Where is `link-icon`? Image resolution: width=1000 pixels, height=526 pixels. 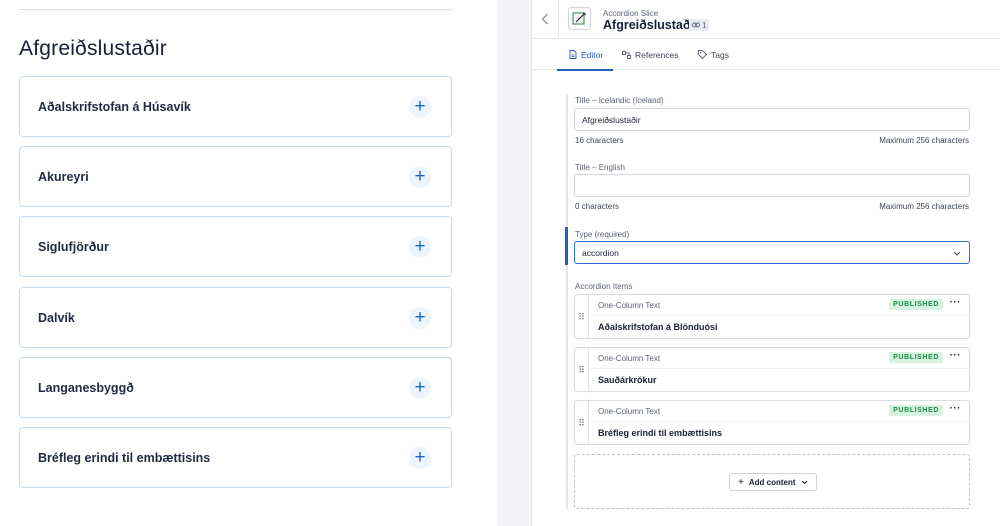 link-icon is located at coordinates (696, 25).